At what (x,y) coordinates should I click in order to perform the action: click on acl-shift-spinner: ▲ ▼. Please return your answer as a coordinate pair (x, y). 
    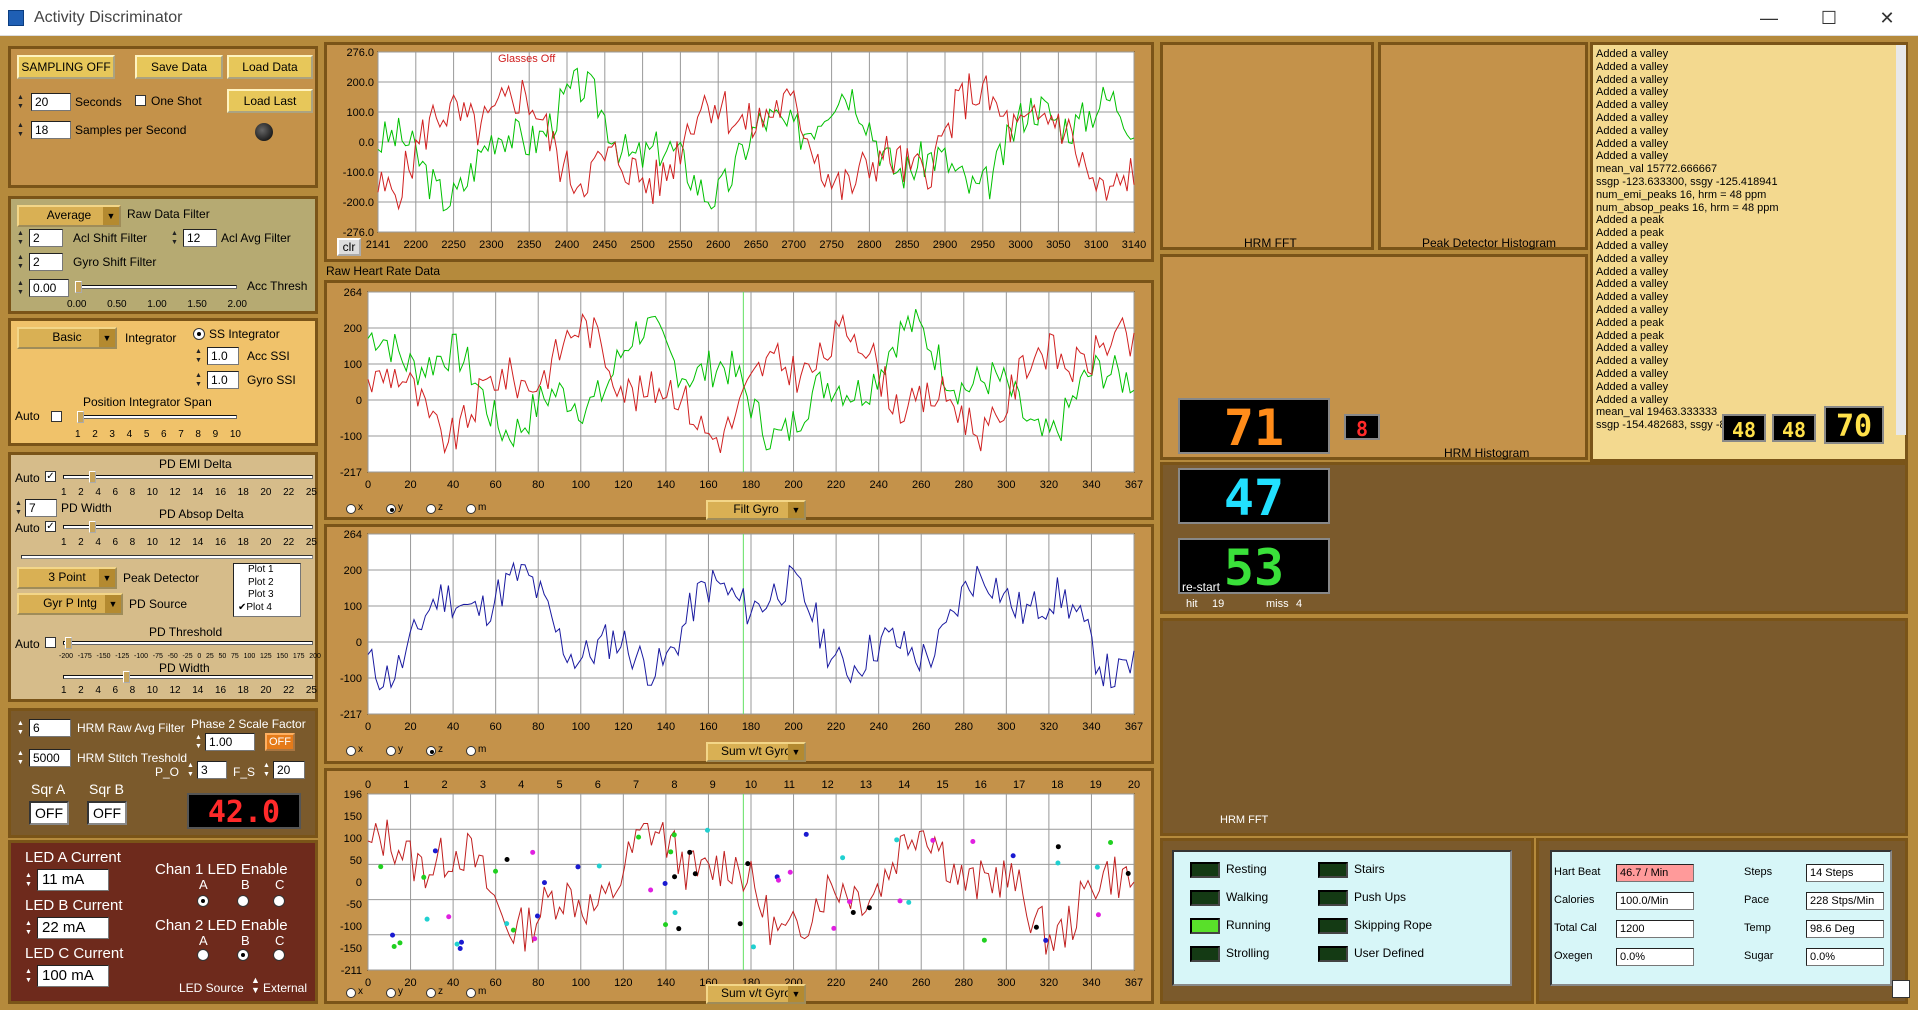
    Looking at the image, I should click on (21, 238).